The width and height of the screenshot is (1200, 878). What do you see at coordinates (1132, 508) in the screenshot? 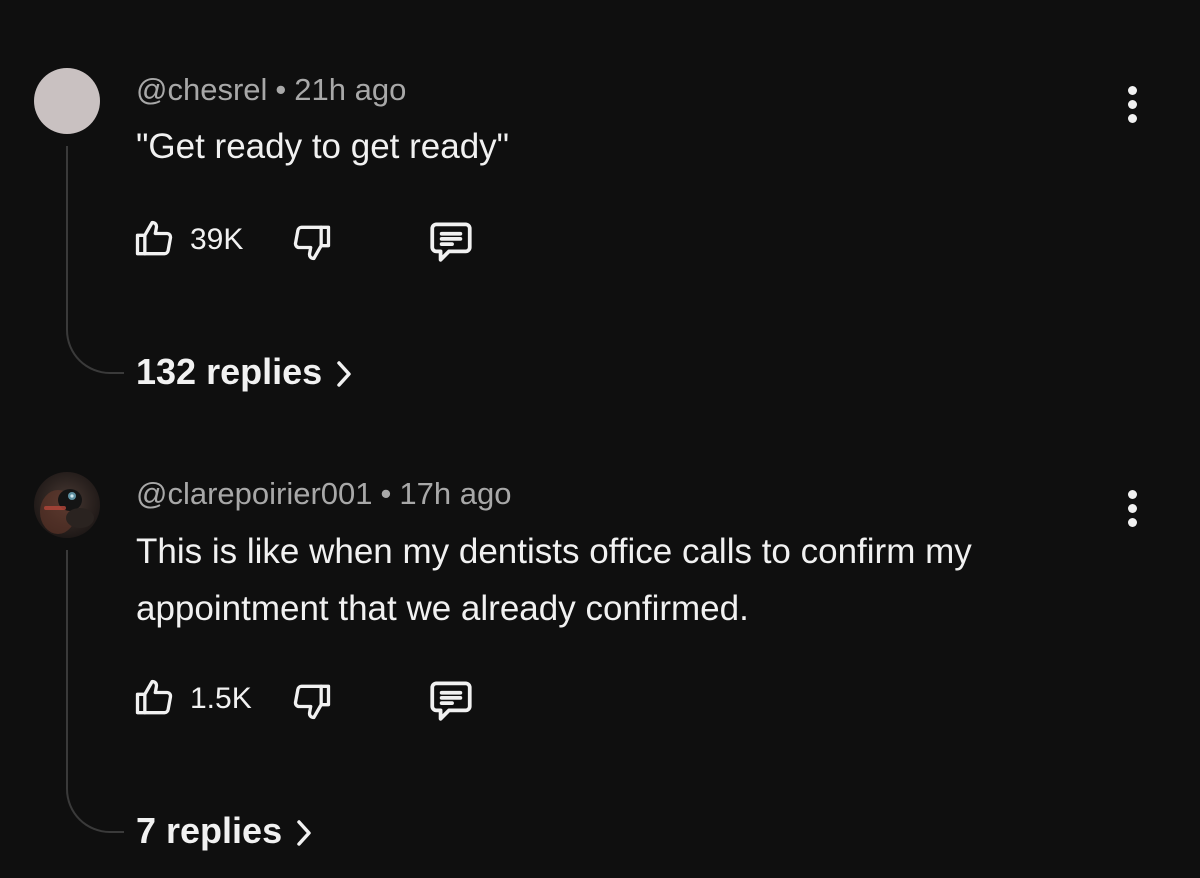
I see `more-dot` at bounding box center [1132, 508].